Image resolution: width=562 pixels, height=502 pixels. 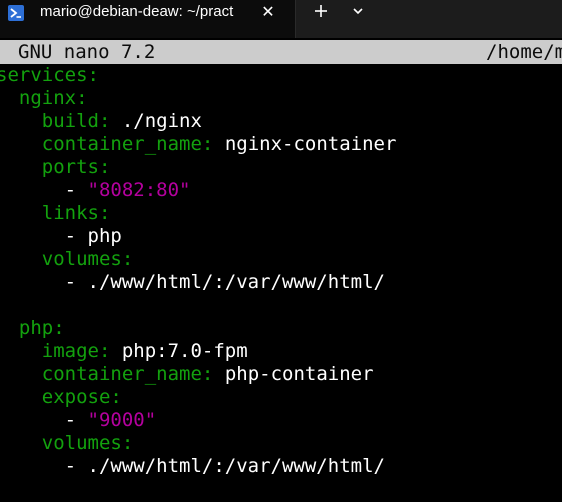 I want to click on powershell-icon, so click(x=16, y=13).